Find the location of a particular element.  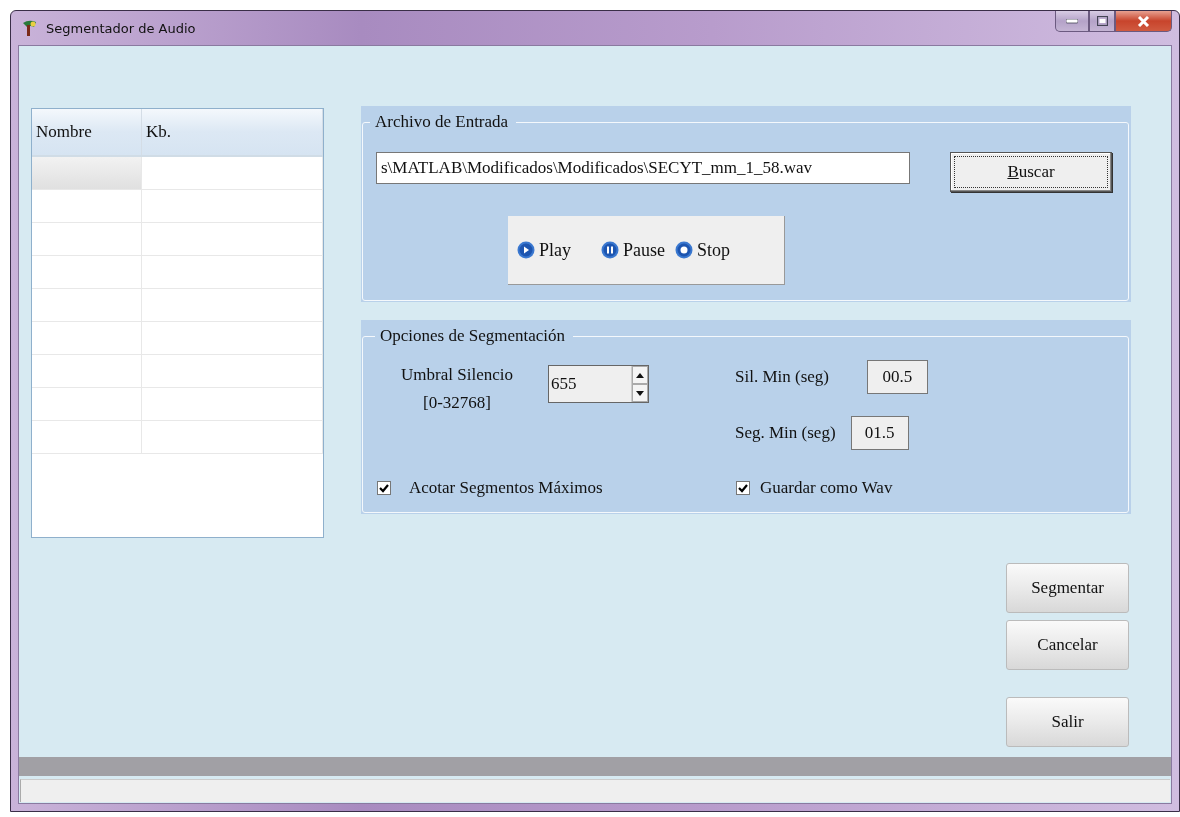

range-label: [0-32768] is located at coordinates (457, 403).